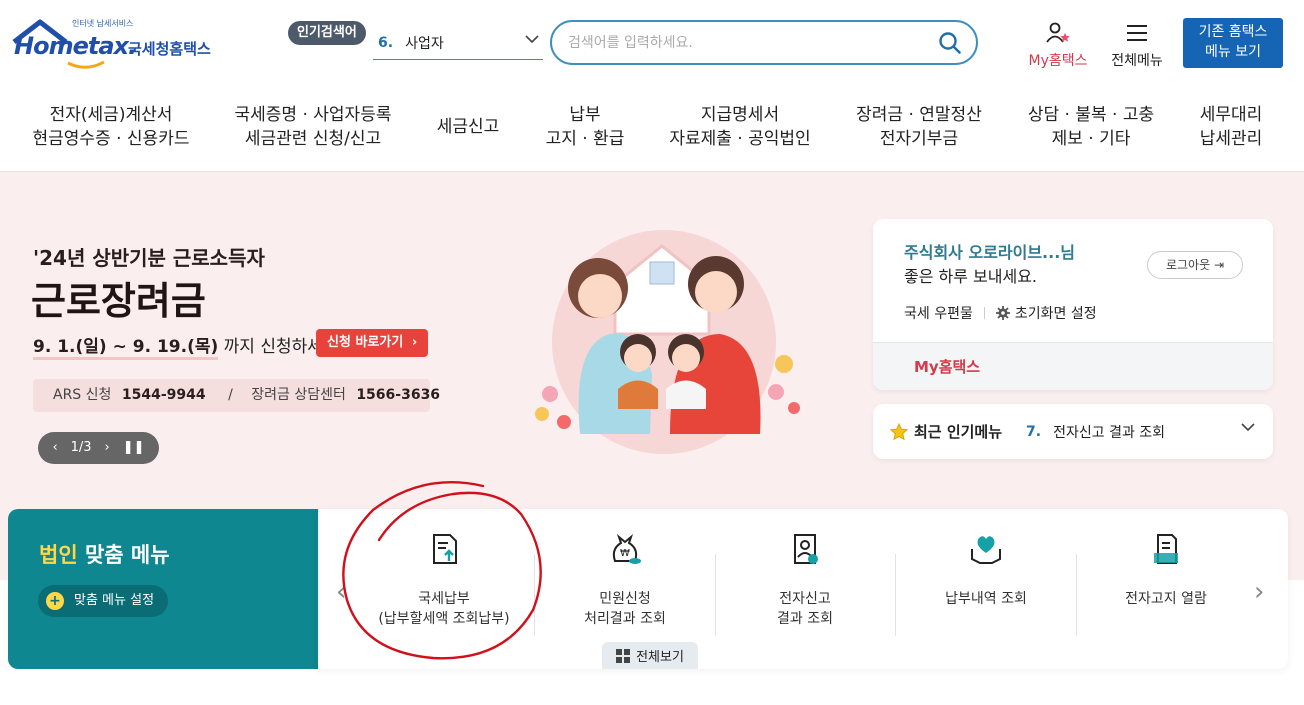 The height and width of the screenshot is (705, 1304). I want to click on menu-e-filing-result: 전자신고 결과 조회, so click(805, 579).